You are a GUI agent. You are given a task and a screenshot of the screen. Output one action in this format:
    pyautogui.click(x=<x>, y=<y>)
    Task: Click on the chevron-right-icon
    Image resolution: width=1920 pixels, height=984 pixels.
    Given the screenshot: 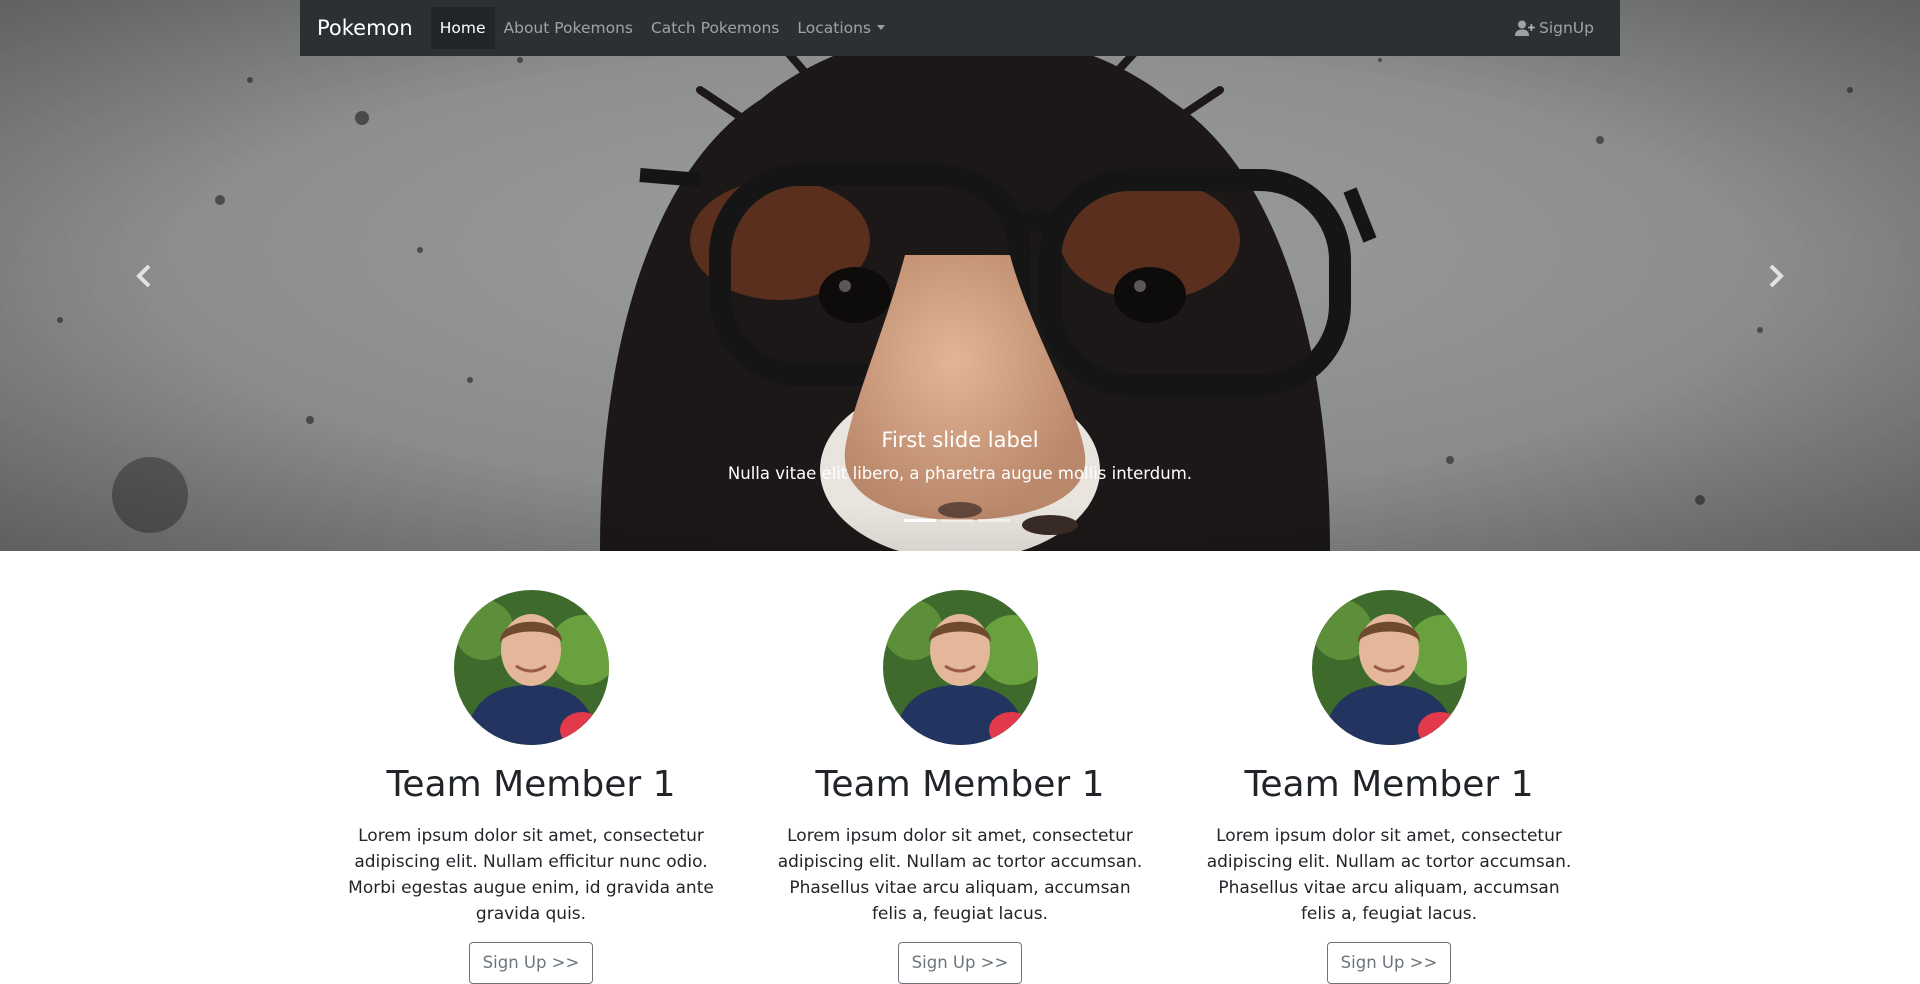 What is the action you would take?
    pyautogui.click(x=1776, y=276)
    